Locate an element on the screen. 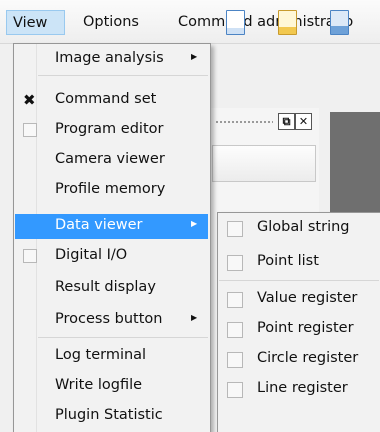  submenu-item-line-register: Line register is located at coordinates (299, 389).